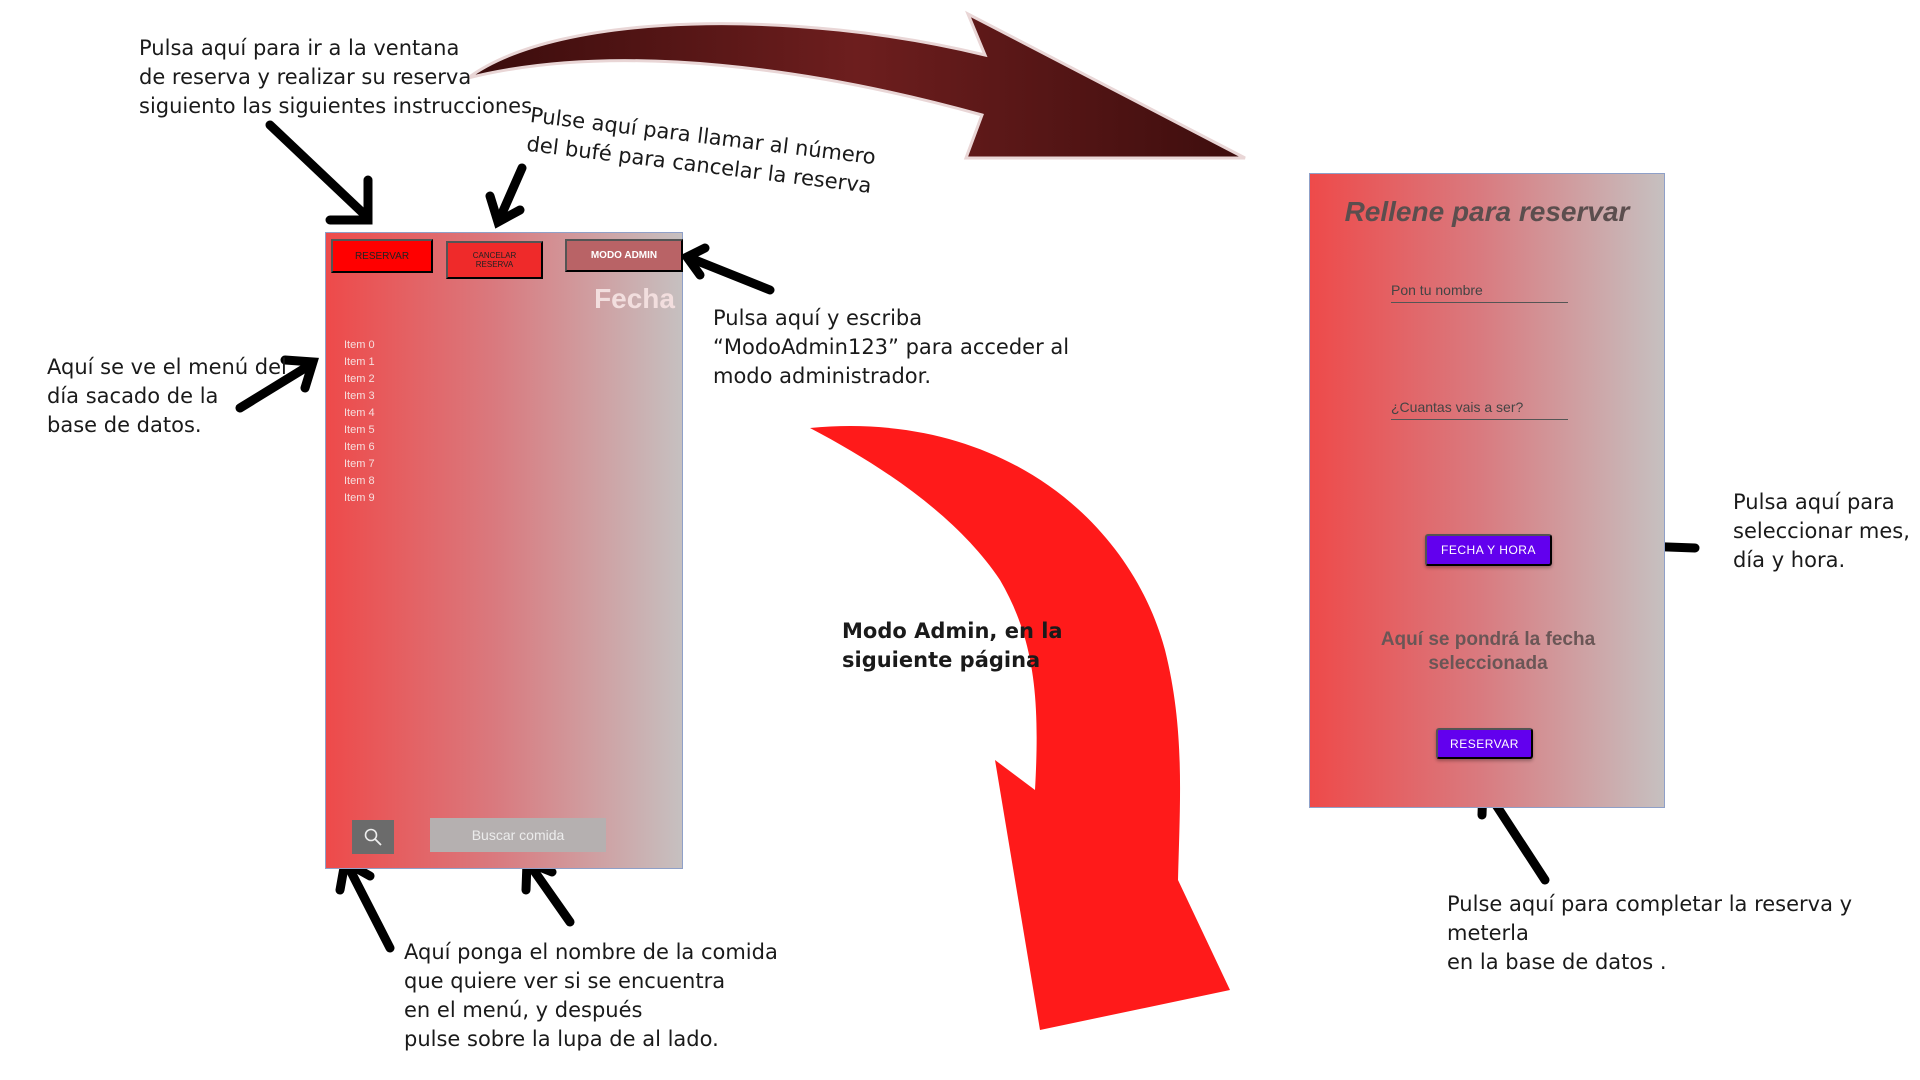 This screenshot has width=1920, height=1080. Describe the element at coordinates (359, 498) in the screenshot. I see `list-item: Item 9` at that location.